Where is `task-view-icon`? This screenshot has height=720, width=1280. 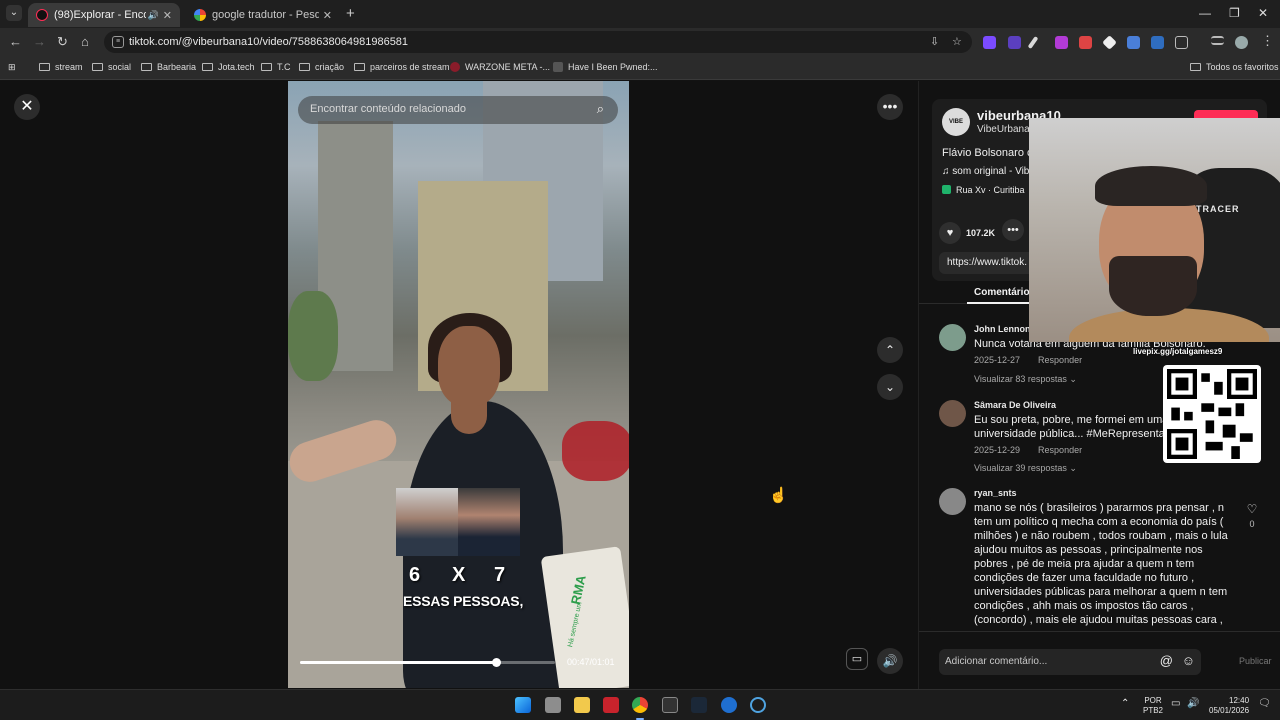 task-view-icon is located at coordinates (553, 705).